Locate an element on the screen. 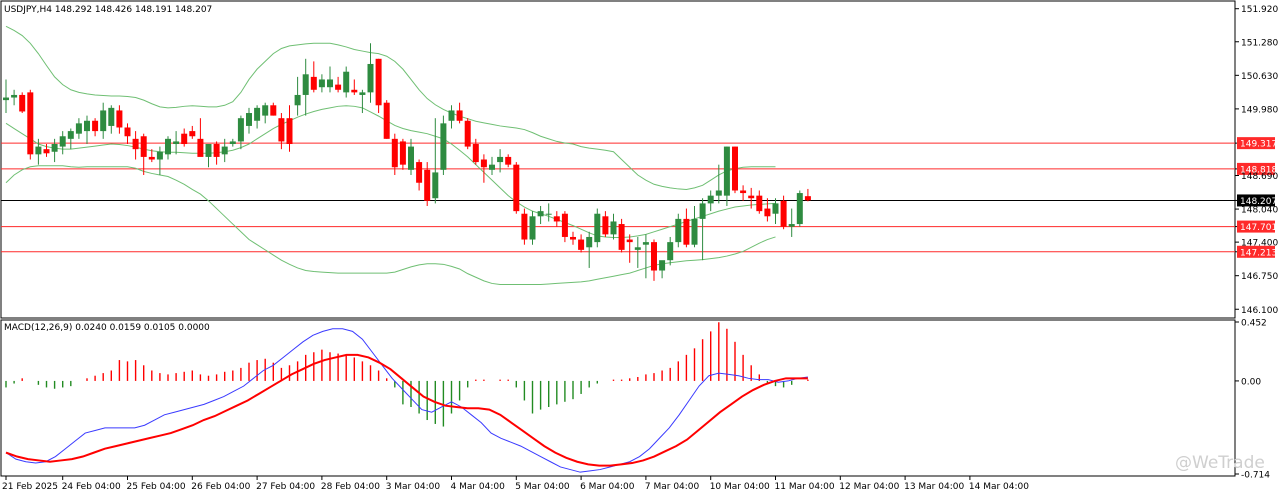  price-tick-label: 146.100 is located at coordinates (1259, 311).